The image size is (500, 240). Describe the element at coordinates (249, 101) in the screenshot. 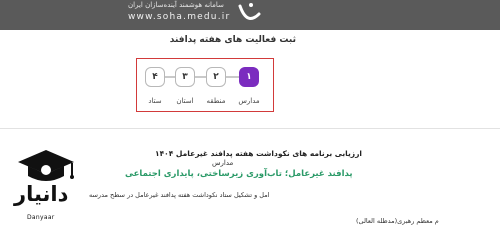

I see `step-1-label: مدارس` at that location.